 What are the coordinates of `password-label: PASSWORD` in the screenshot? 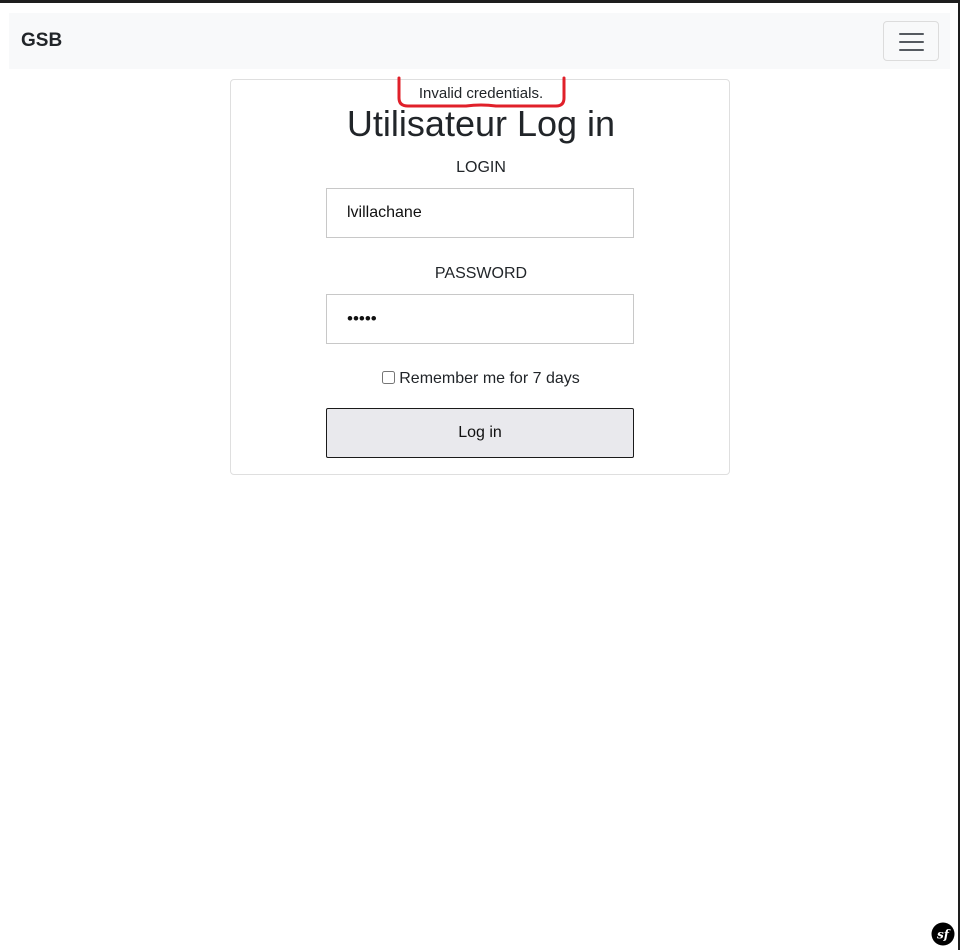 It's located at (481, 273).